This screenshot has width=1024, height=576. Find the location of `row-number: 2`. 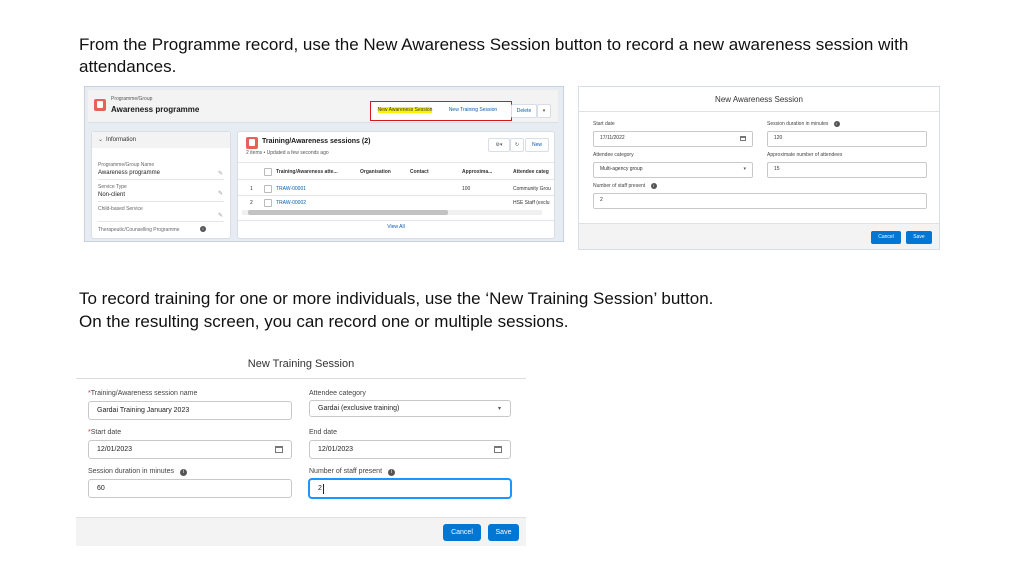

row-number: 2 is located at coordinates (251, 203).